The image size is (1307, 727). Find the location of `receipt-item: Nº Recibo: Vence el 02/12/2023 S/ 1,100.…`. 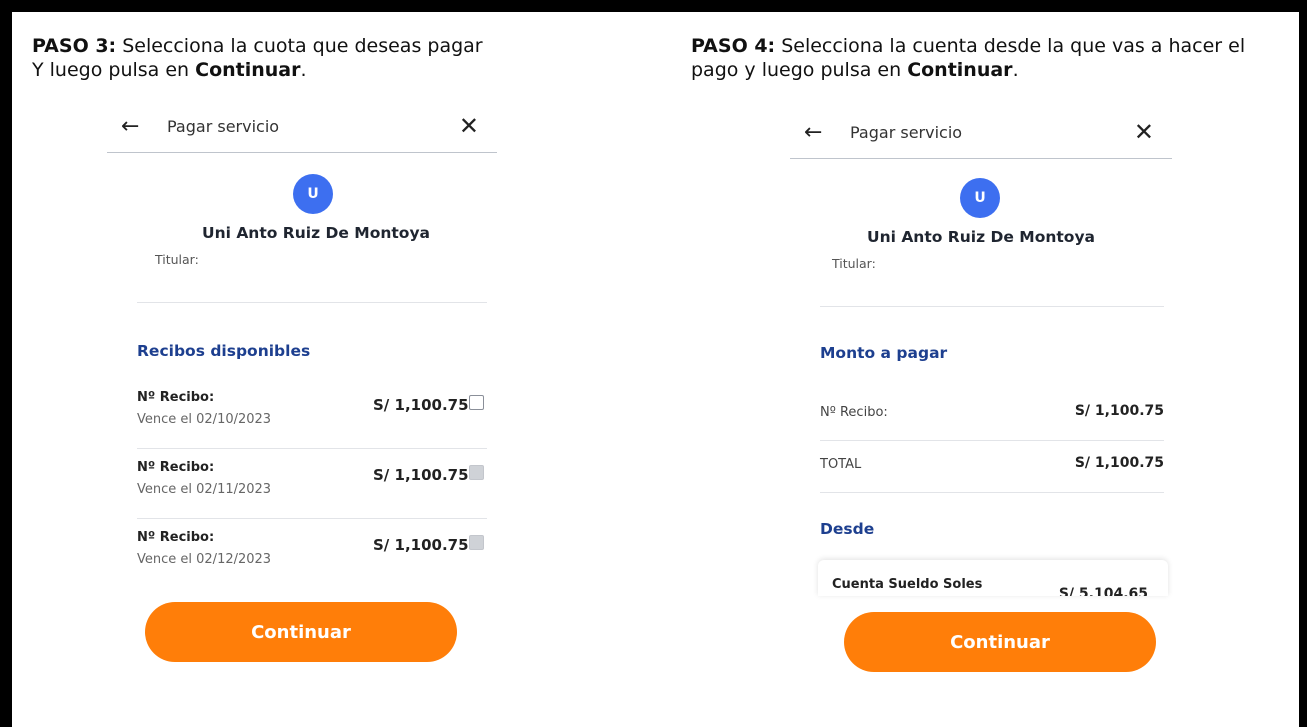

receipt-item: Nº Recibo: Vence el 02/12/2023 S/ 1,100.… is located at coordinates (302, 556).